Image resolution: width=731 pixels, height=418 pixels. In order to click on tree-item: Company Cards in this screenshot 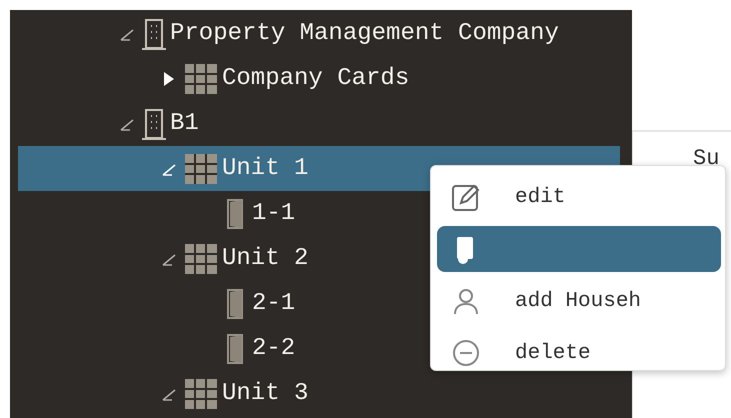, I will do `click(319, 78)`.